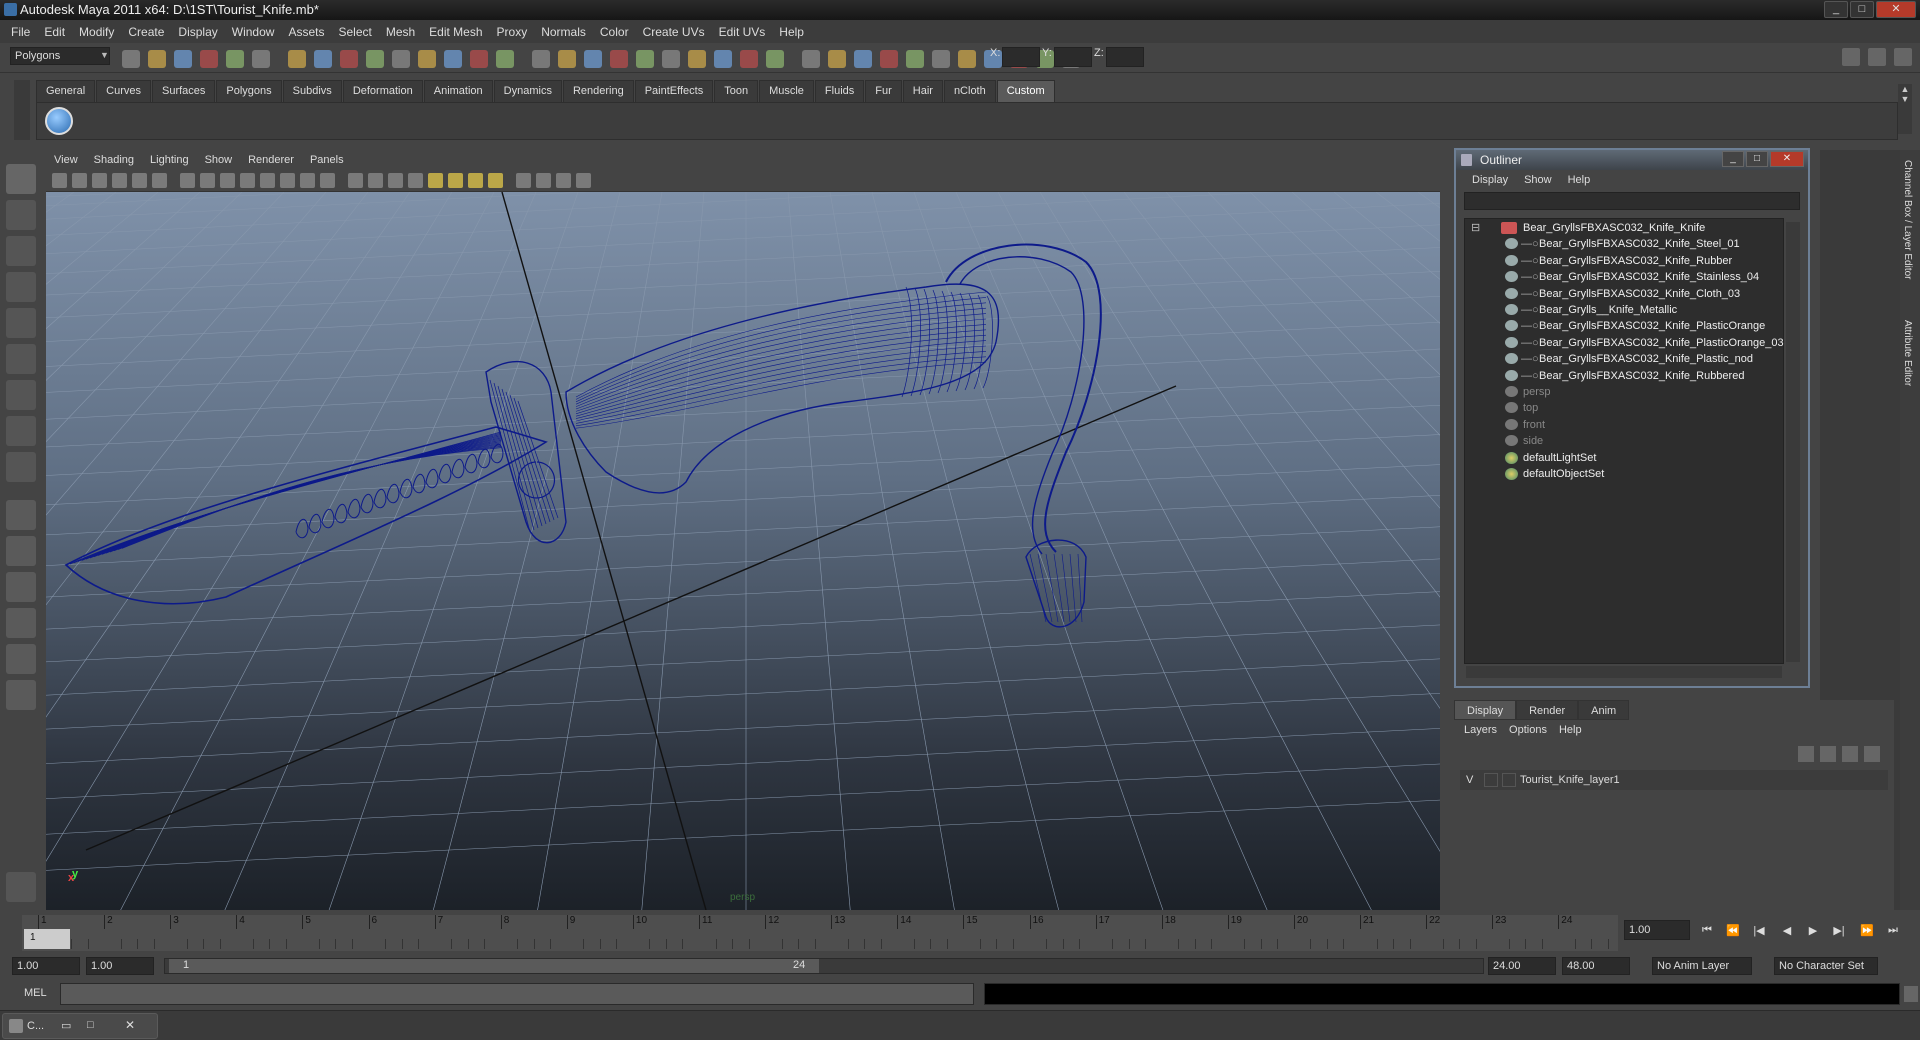  I want to click on outliner-maximize-button: □, so click(1757, 159).